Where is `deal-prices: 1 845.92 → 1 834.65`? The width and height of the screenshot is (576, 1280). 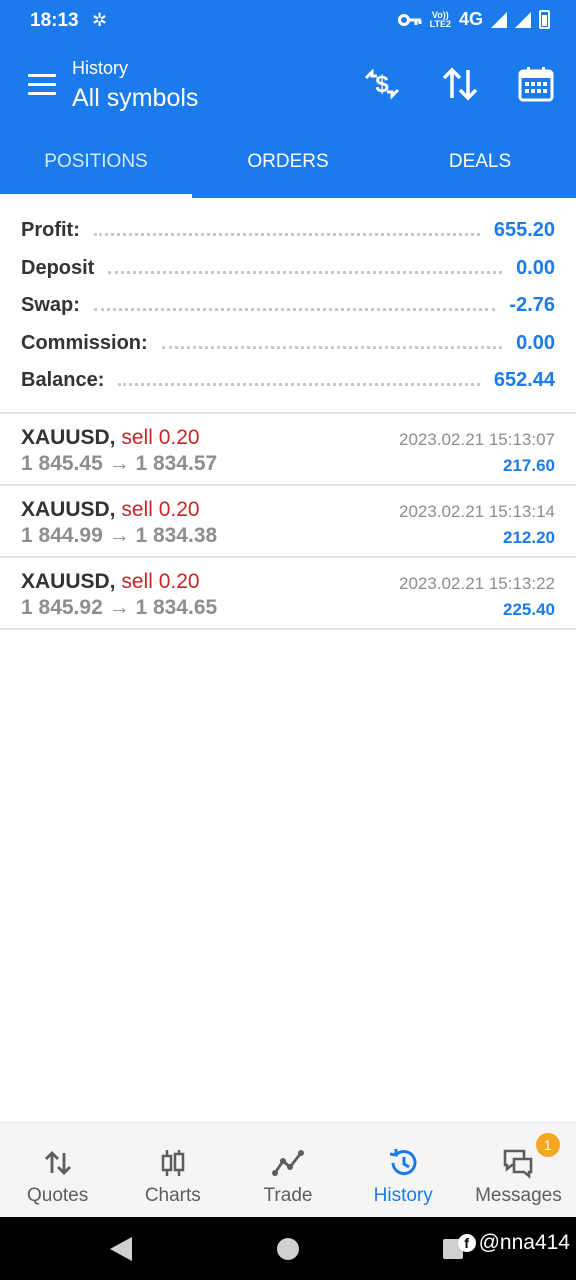
deal-prices: 1 845.92 → 1 834.65 is located at coordinates (119, 608).